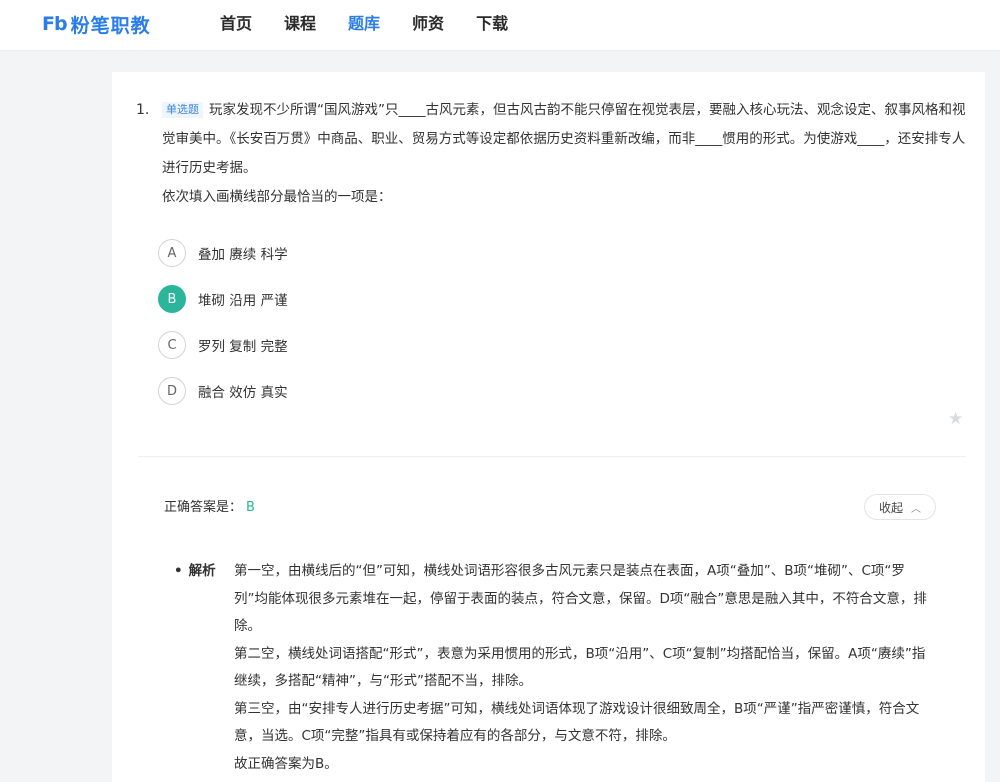 The height and width of the screenshot is (782, 1000). I want to click on collapse-button: 收起 ︿, so click(900, 507).